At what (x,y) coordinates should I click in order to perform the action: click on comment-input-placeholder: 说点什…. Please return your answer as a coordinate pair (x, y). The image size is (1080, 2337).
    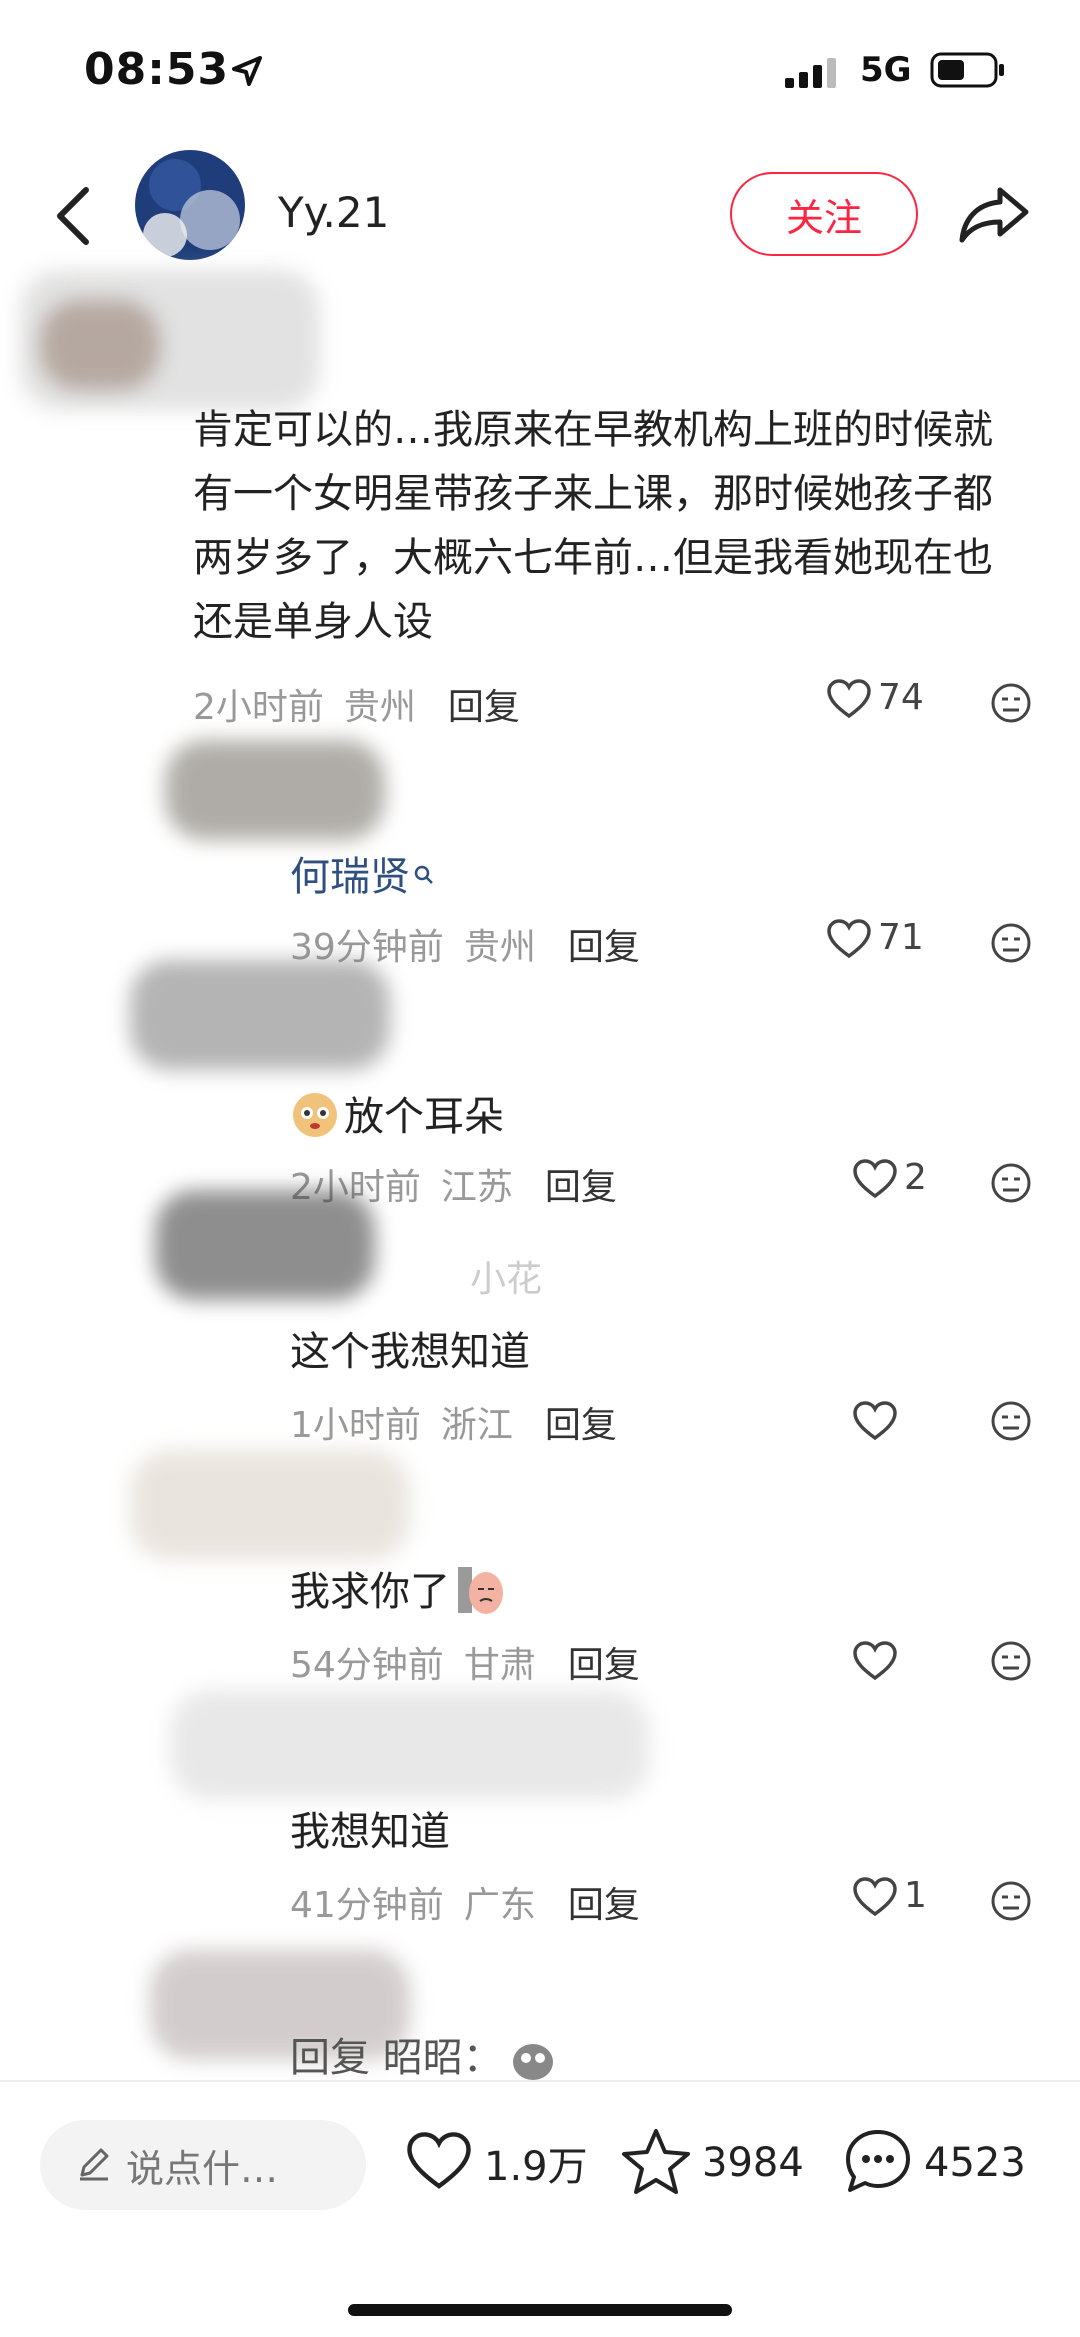
    Looking at the image, I should click on (202, 2168).